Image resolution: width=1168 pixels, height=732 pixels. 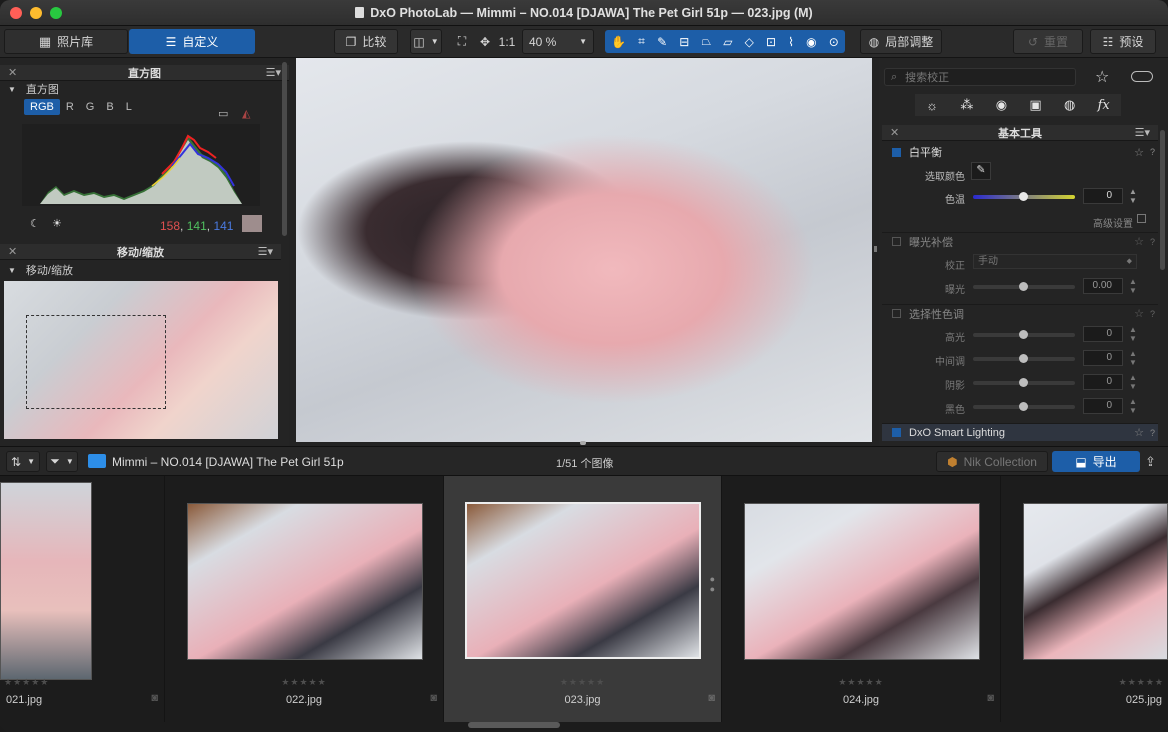 I want to click on star-filter-icon: ☆, so click(x=1102, y=77).